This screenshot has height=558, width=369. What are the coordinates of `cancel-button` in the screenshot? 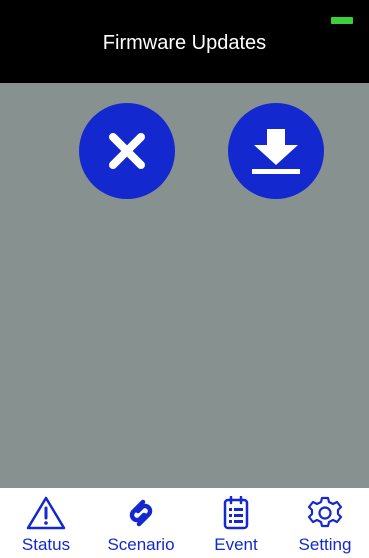 It's located at (127, 151).